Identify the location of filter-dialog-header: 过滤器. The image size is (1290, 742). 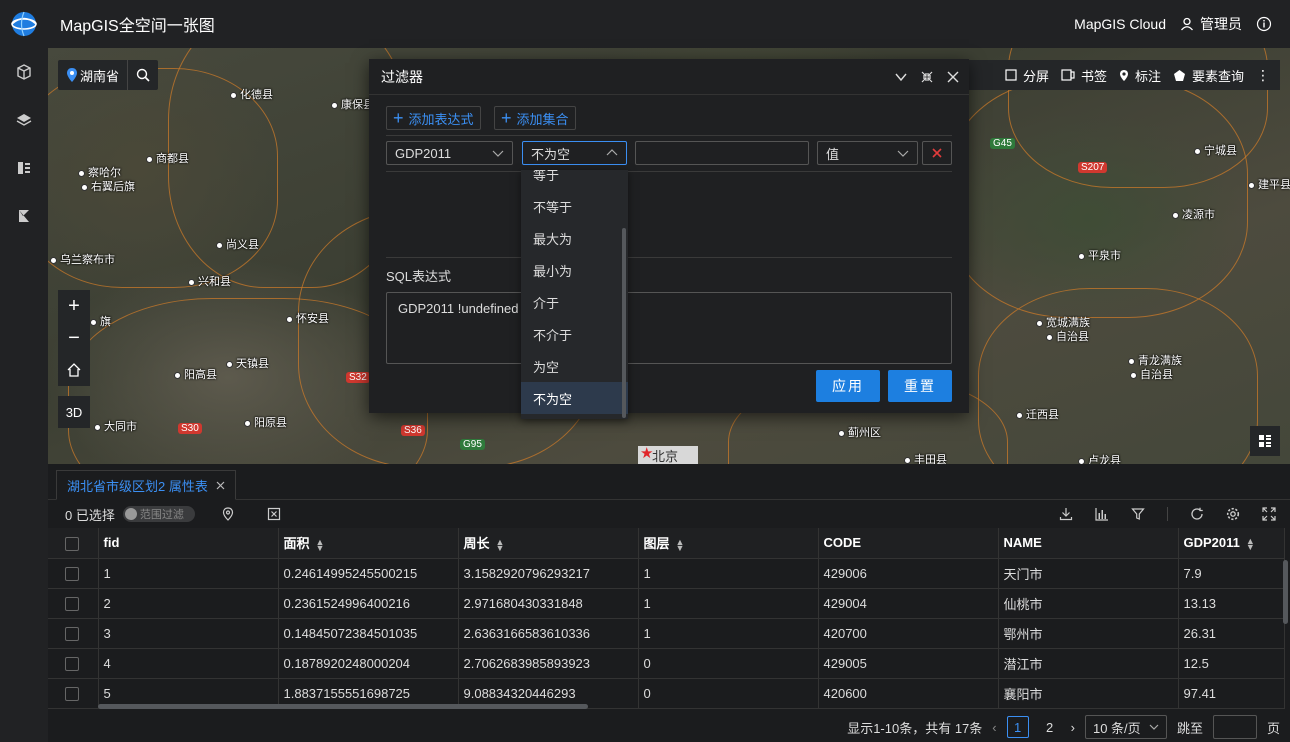
(669, 77).